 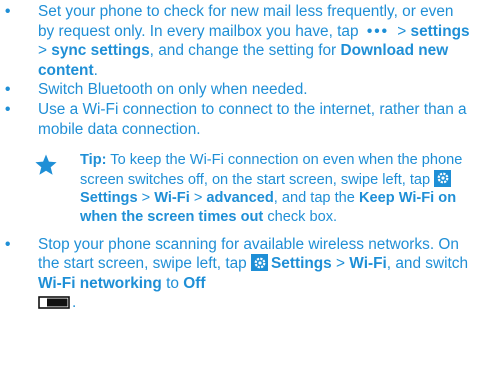 I want to click on list-item: • Switch Bluetooth on only when needed., so click(x=239, y=90).